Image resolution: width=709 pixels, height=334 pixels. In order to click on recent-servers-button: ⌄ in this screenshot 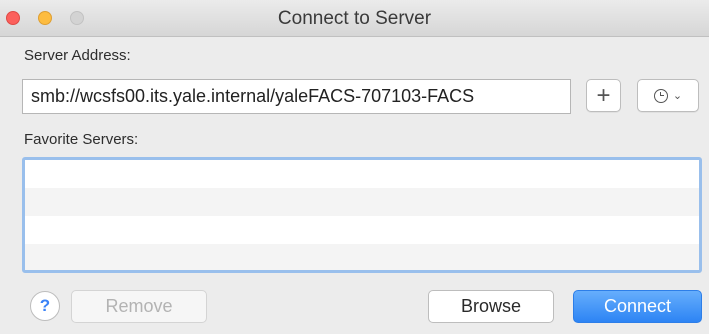, I will do `click(668, 95)`.